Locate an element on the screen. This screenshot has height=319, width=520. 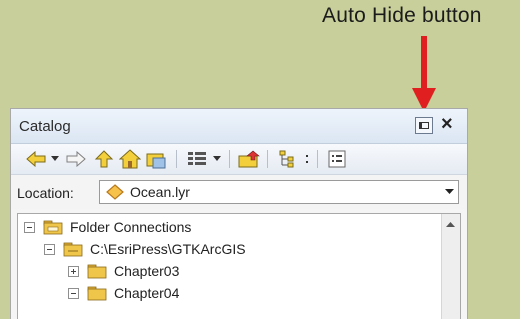
catalog-title: Catalog is located at coordinates (45, 126).